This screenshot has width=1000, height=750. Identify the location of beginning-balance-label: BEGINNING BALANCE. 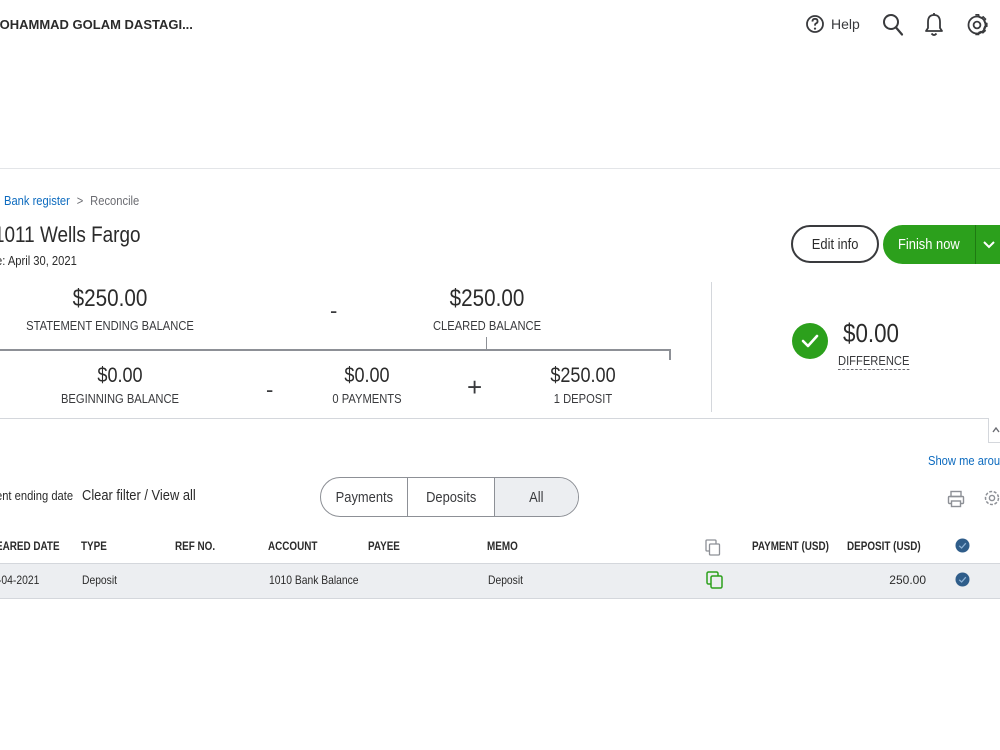
(120, 398).